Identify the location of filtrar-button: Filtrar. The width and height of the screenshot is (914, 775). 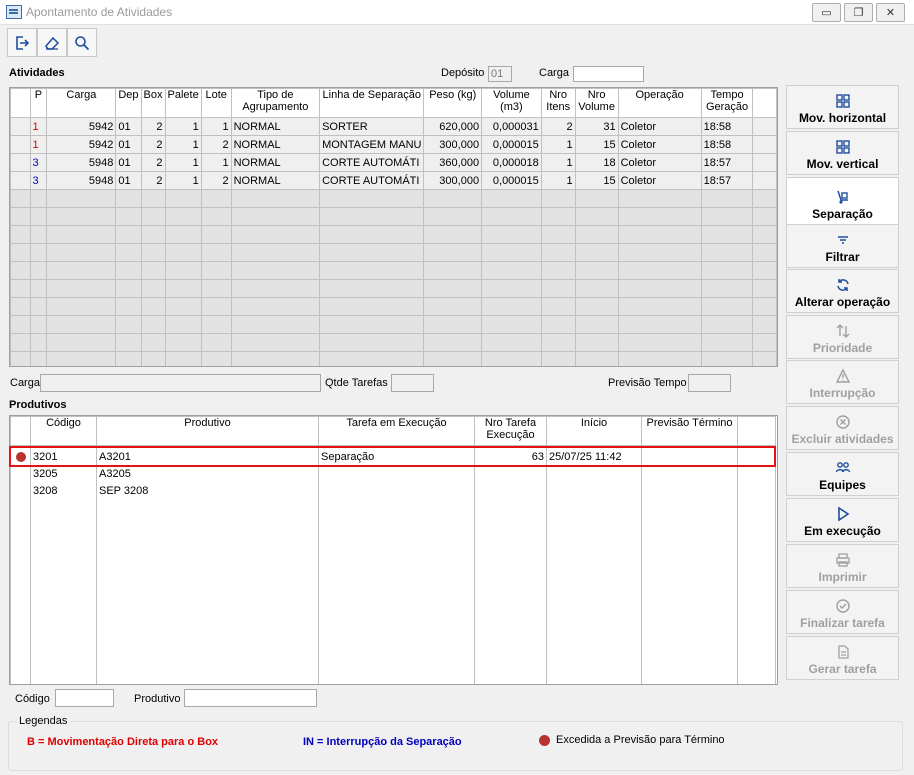
(842, 246).